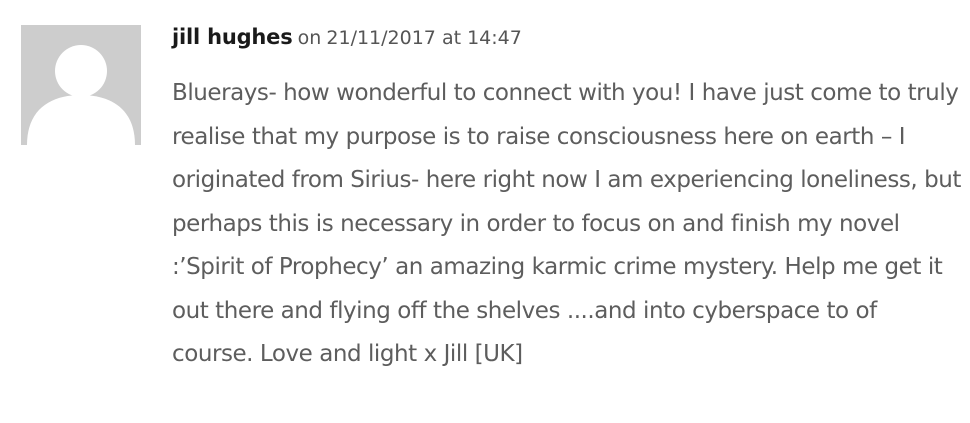  I want to click on comment-date: 21/11/2017 at 14:47, so click(423, 38).